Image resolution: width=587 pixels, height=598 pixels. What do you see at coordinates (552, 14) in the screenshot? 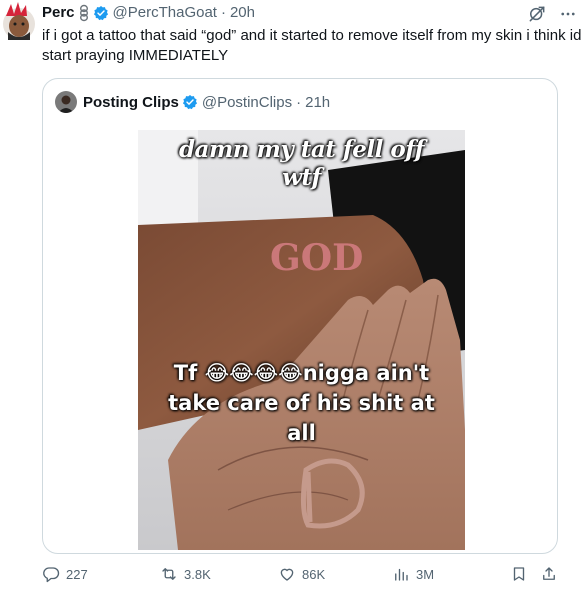
I see `header-actions` at bounding box center [552, 14].